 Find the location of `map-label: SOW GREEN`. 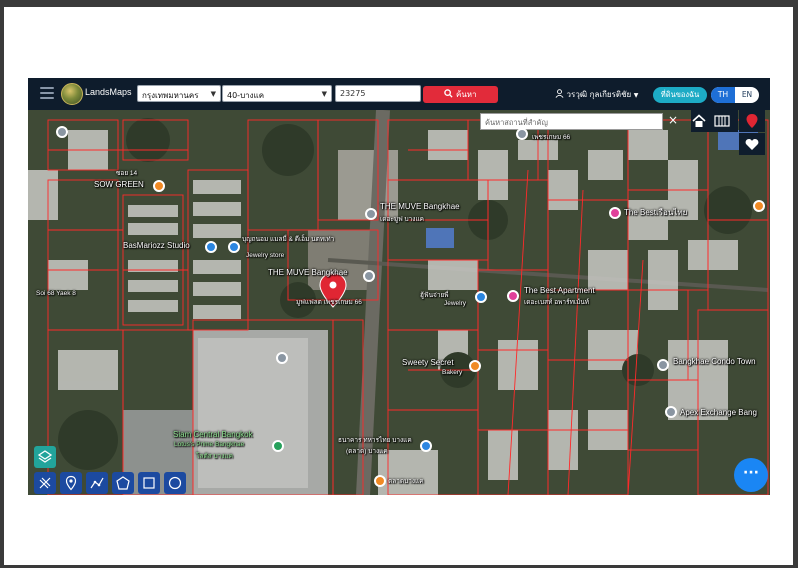

map-label: SOW GREEN is located at coordinates (119, 184).